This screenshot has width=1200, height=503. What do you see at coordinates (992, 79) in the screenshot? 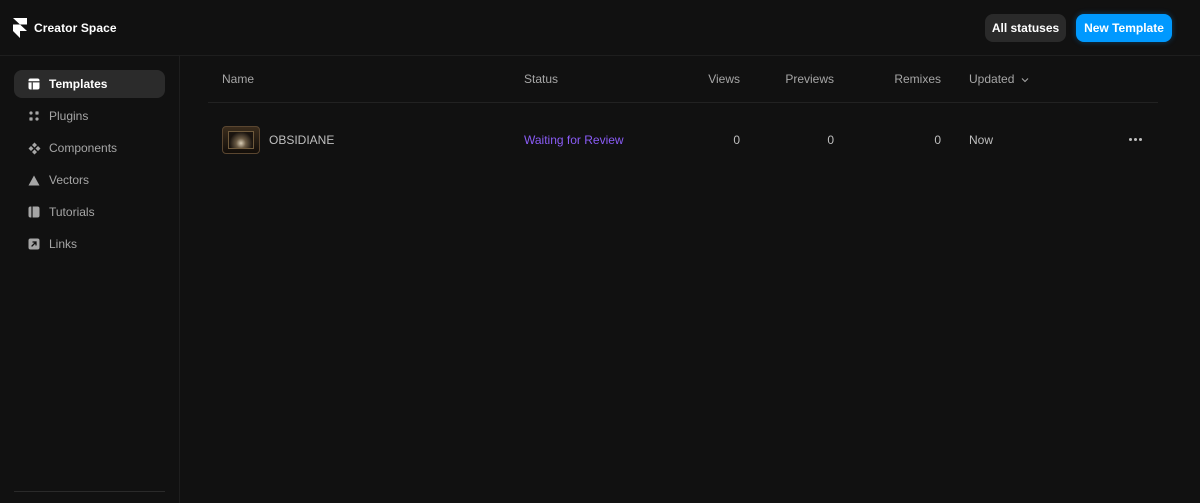
I see `column-updated-label: Updated` at bounding box center [992, 79].